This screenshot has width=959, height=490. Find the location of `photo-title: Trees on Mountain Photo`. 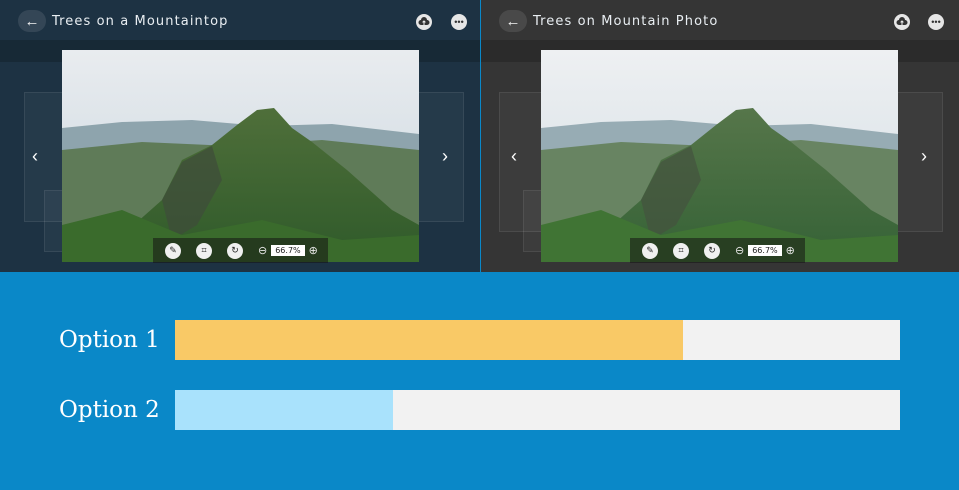

photo-title: Trees on Mountain Photo is located at coordinates (626, 21).